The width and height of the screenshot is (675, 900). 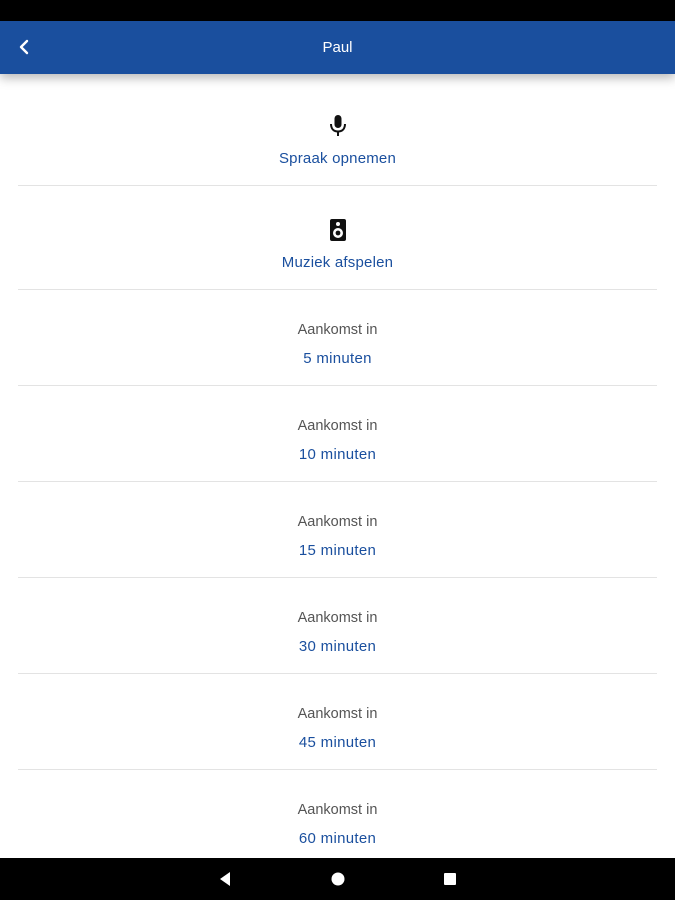 What do you see at coordinates (337, 358) in the screenshot?
I see `arrival-value: 5 minuten` at bounding box center [337, 358].